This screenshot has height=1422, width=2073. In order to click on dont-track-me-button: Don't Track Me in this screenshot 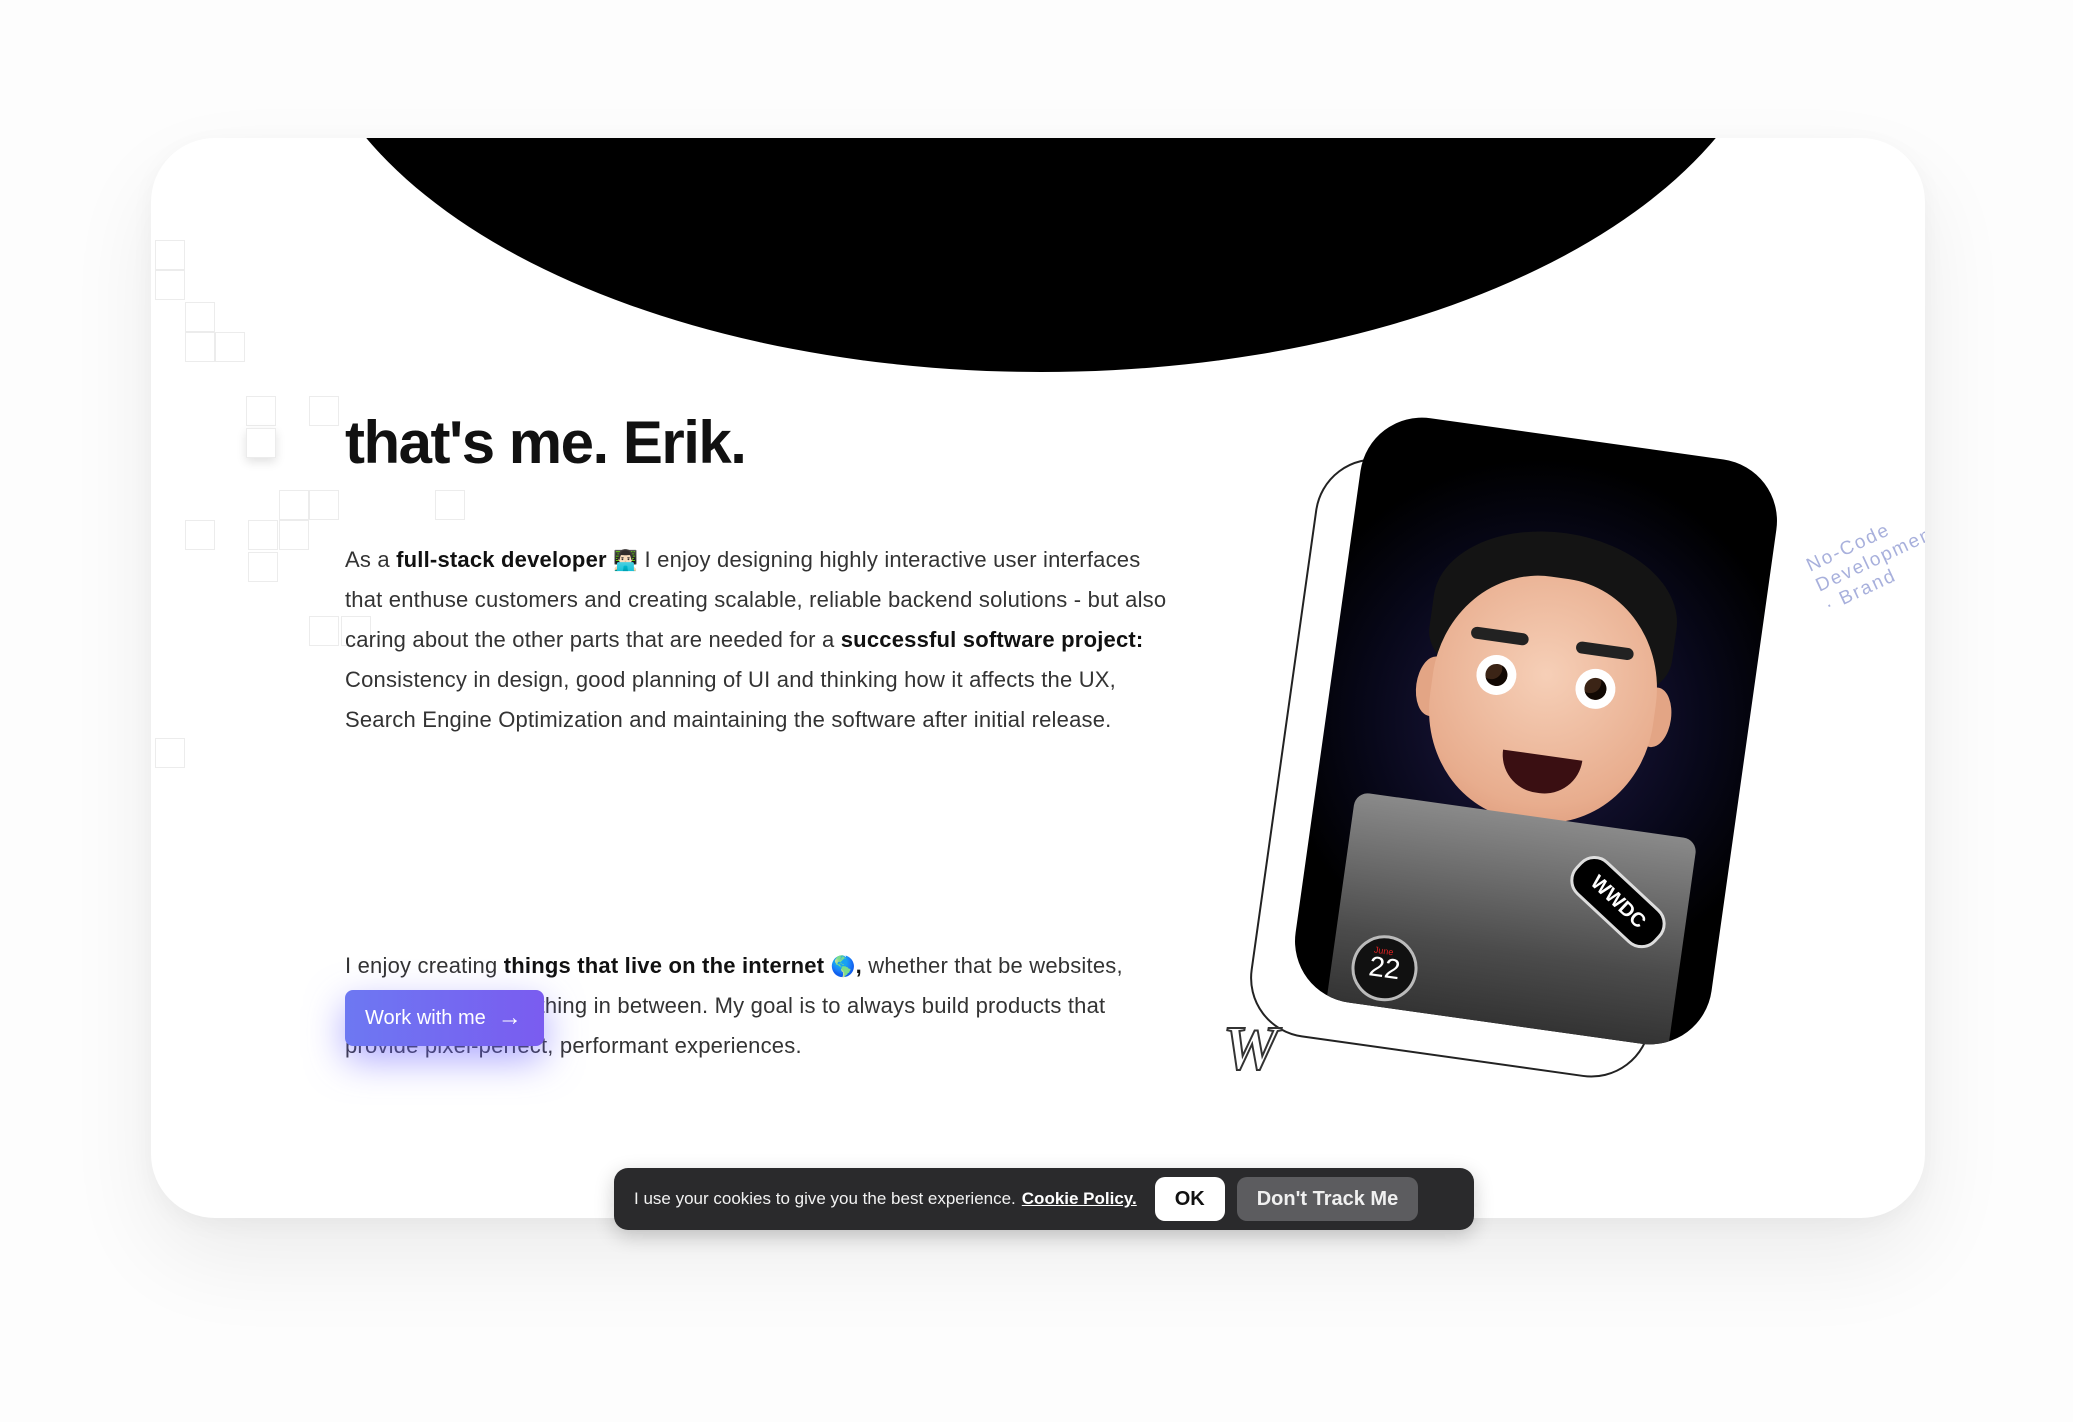, I will do `click(1327, 1199)`.